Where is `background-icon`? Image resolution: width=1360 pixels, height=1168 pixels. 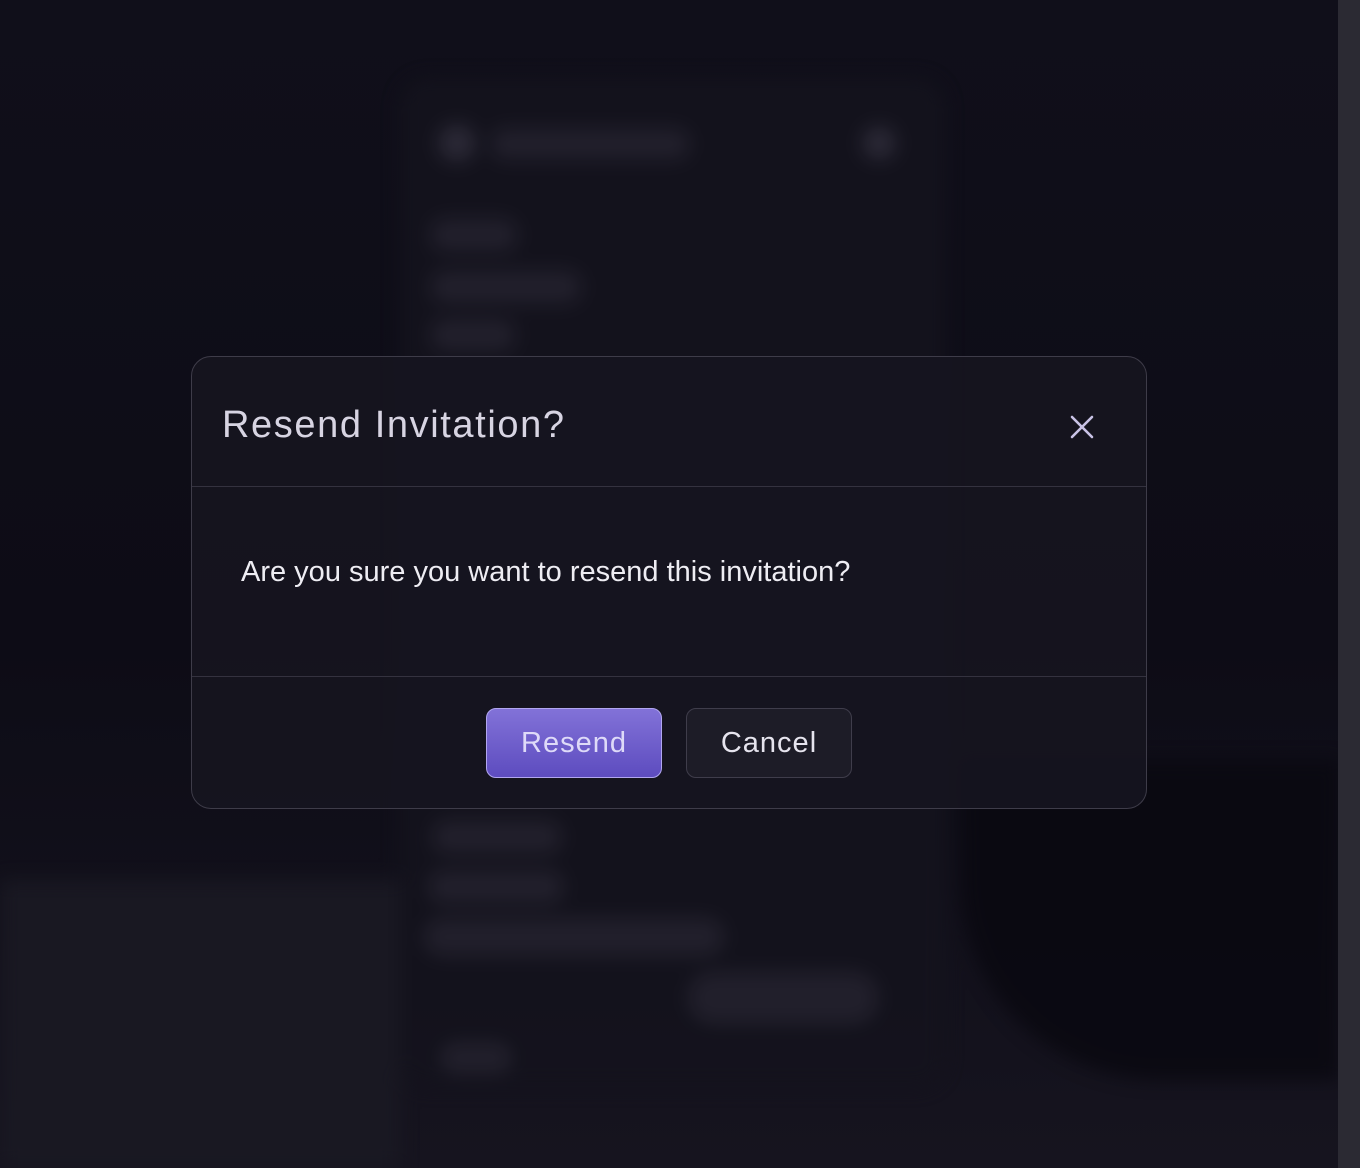 background-icon is located at coordinates (879, 143).